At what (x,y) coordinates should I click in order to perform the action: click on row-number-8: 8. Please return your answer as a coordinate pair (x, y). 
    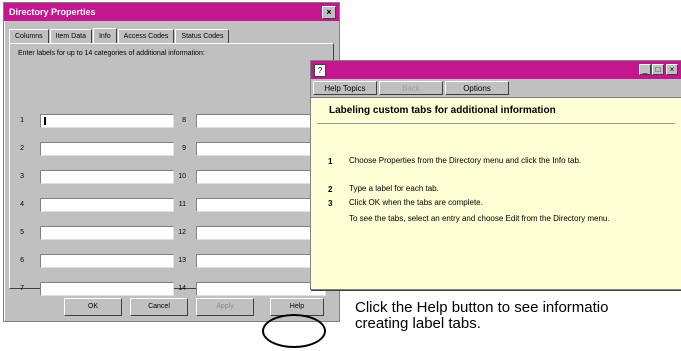
    Looking at the image, I should click on (184, 120).